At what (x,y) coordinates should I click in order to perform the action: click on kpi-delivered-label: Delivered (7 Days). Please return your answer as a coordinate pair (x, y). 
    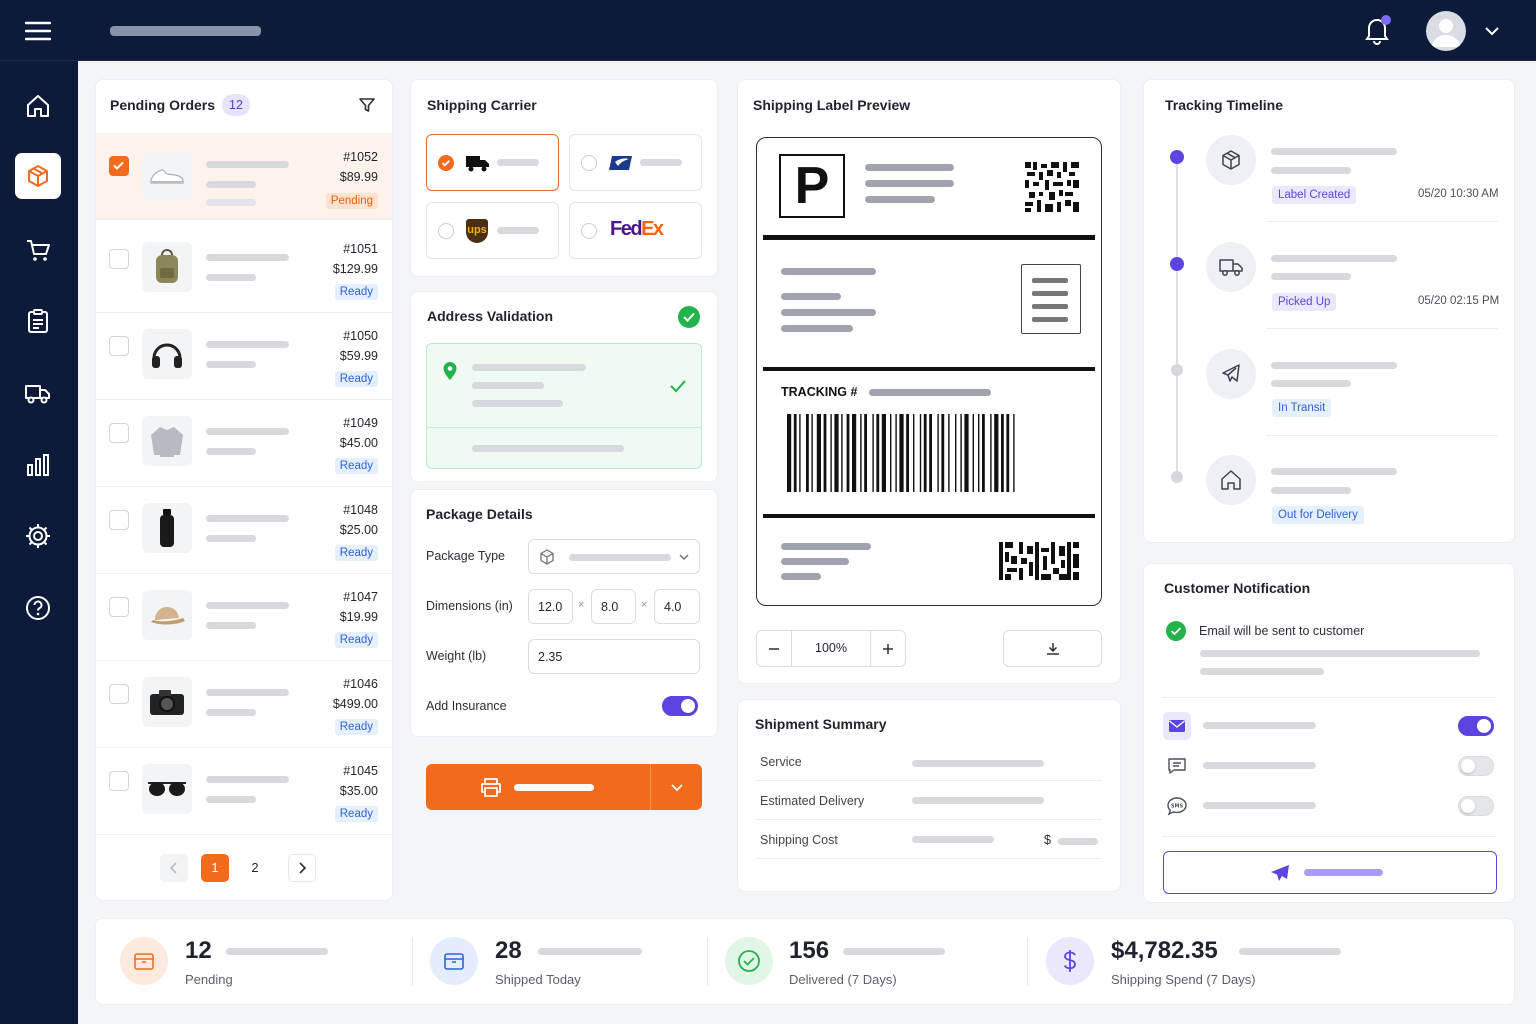
    Looking at the image, I should click on (843, 979).